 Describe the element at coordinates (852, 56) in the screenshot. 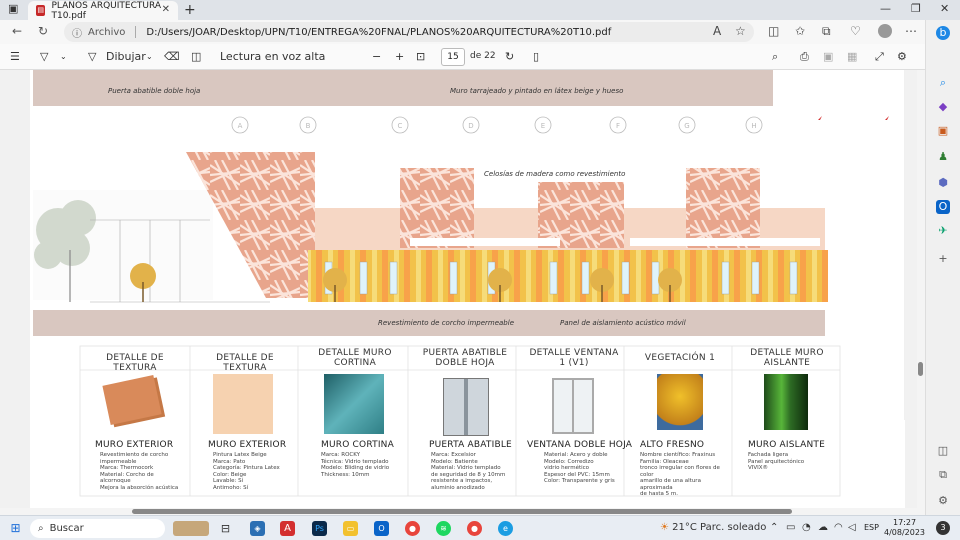

I see `save-as-icon: ▦` at that location.